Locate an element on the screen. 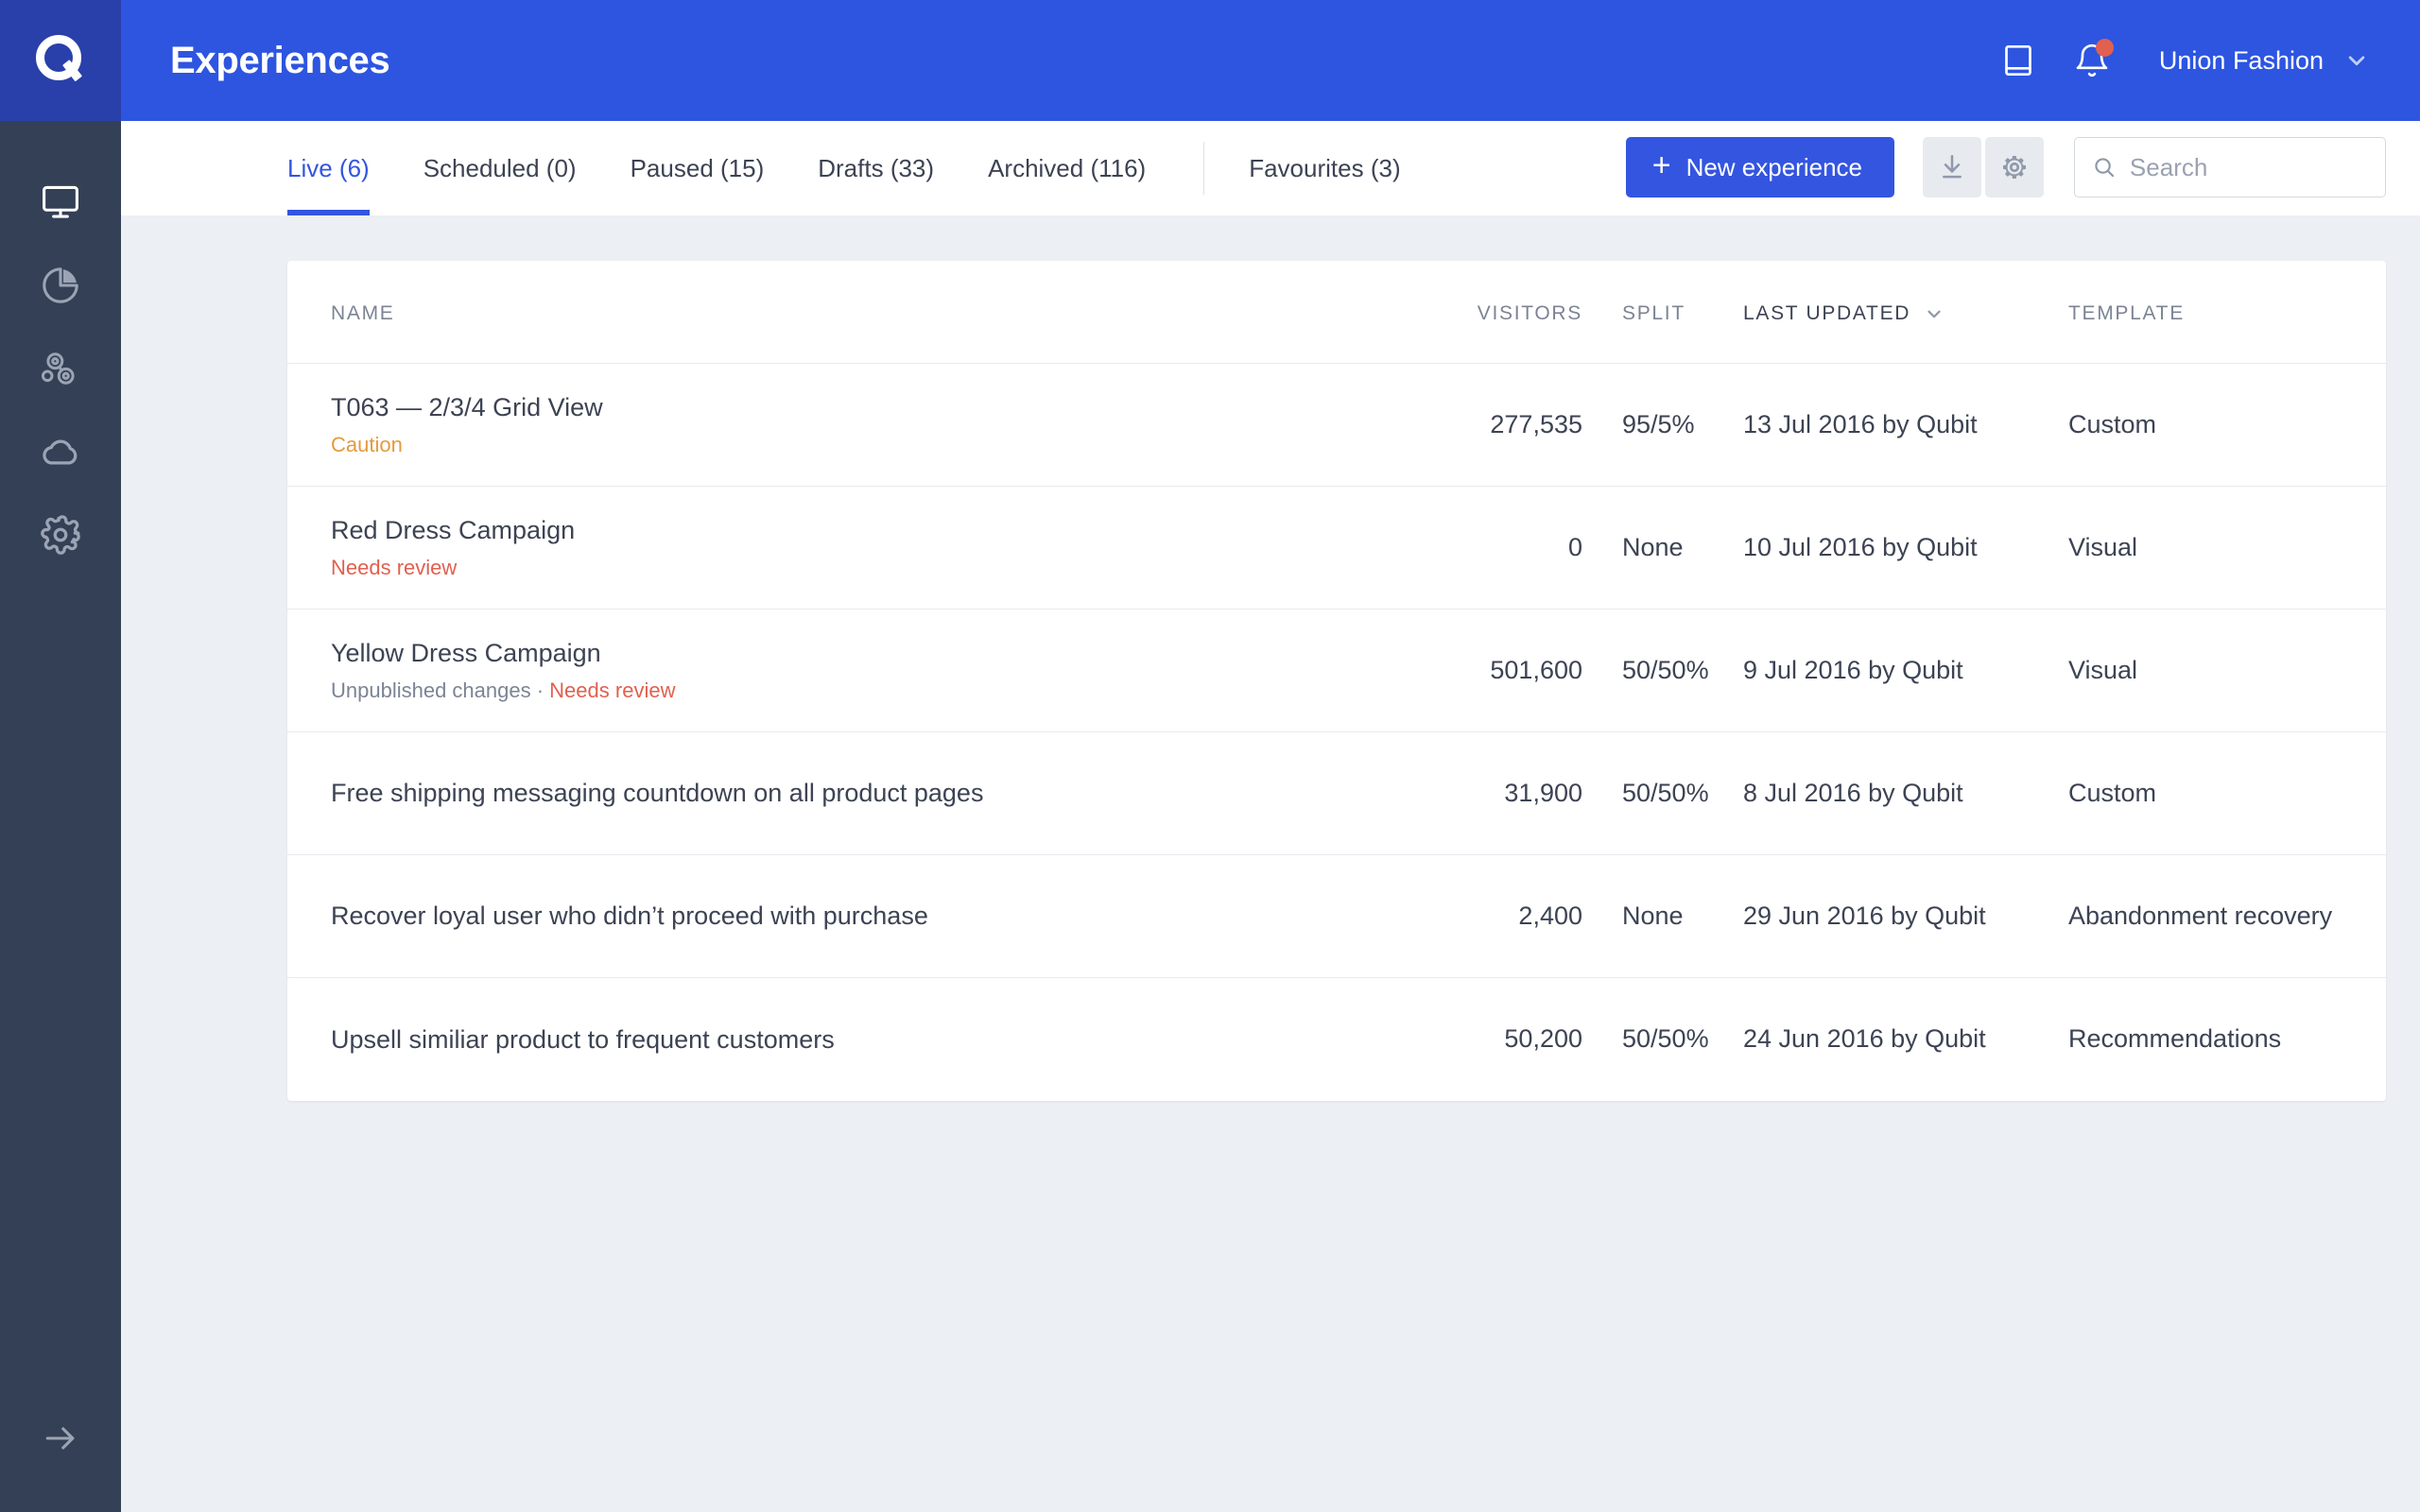  column-header-name: Name is located at coordinates (845, 312).